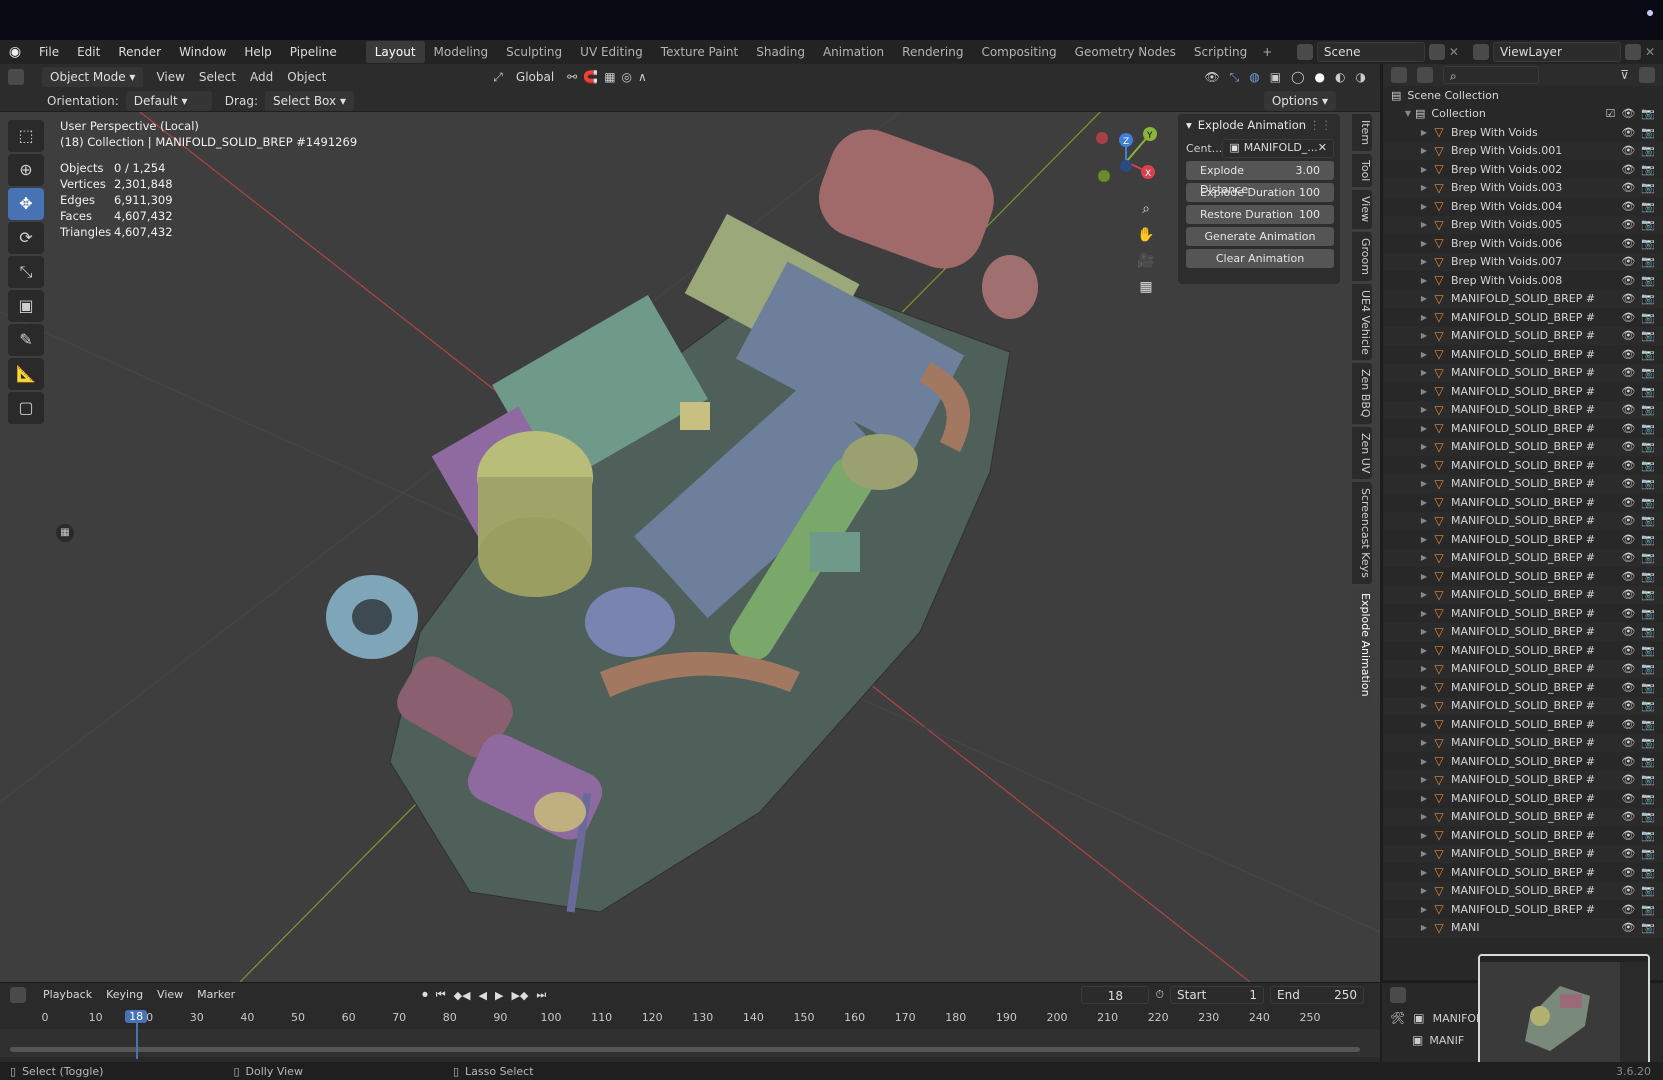  What do you see at coordinates (1370, 52) in the screenshot?
I see `scene-field: Scene` at bounding box center [1370, 52].